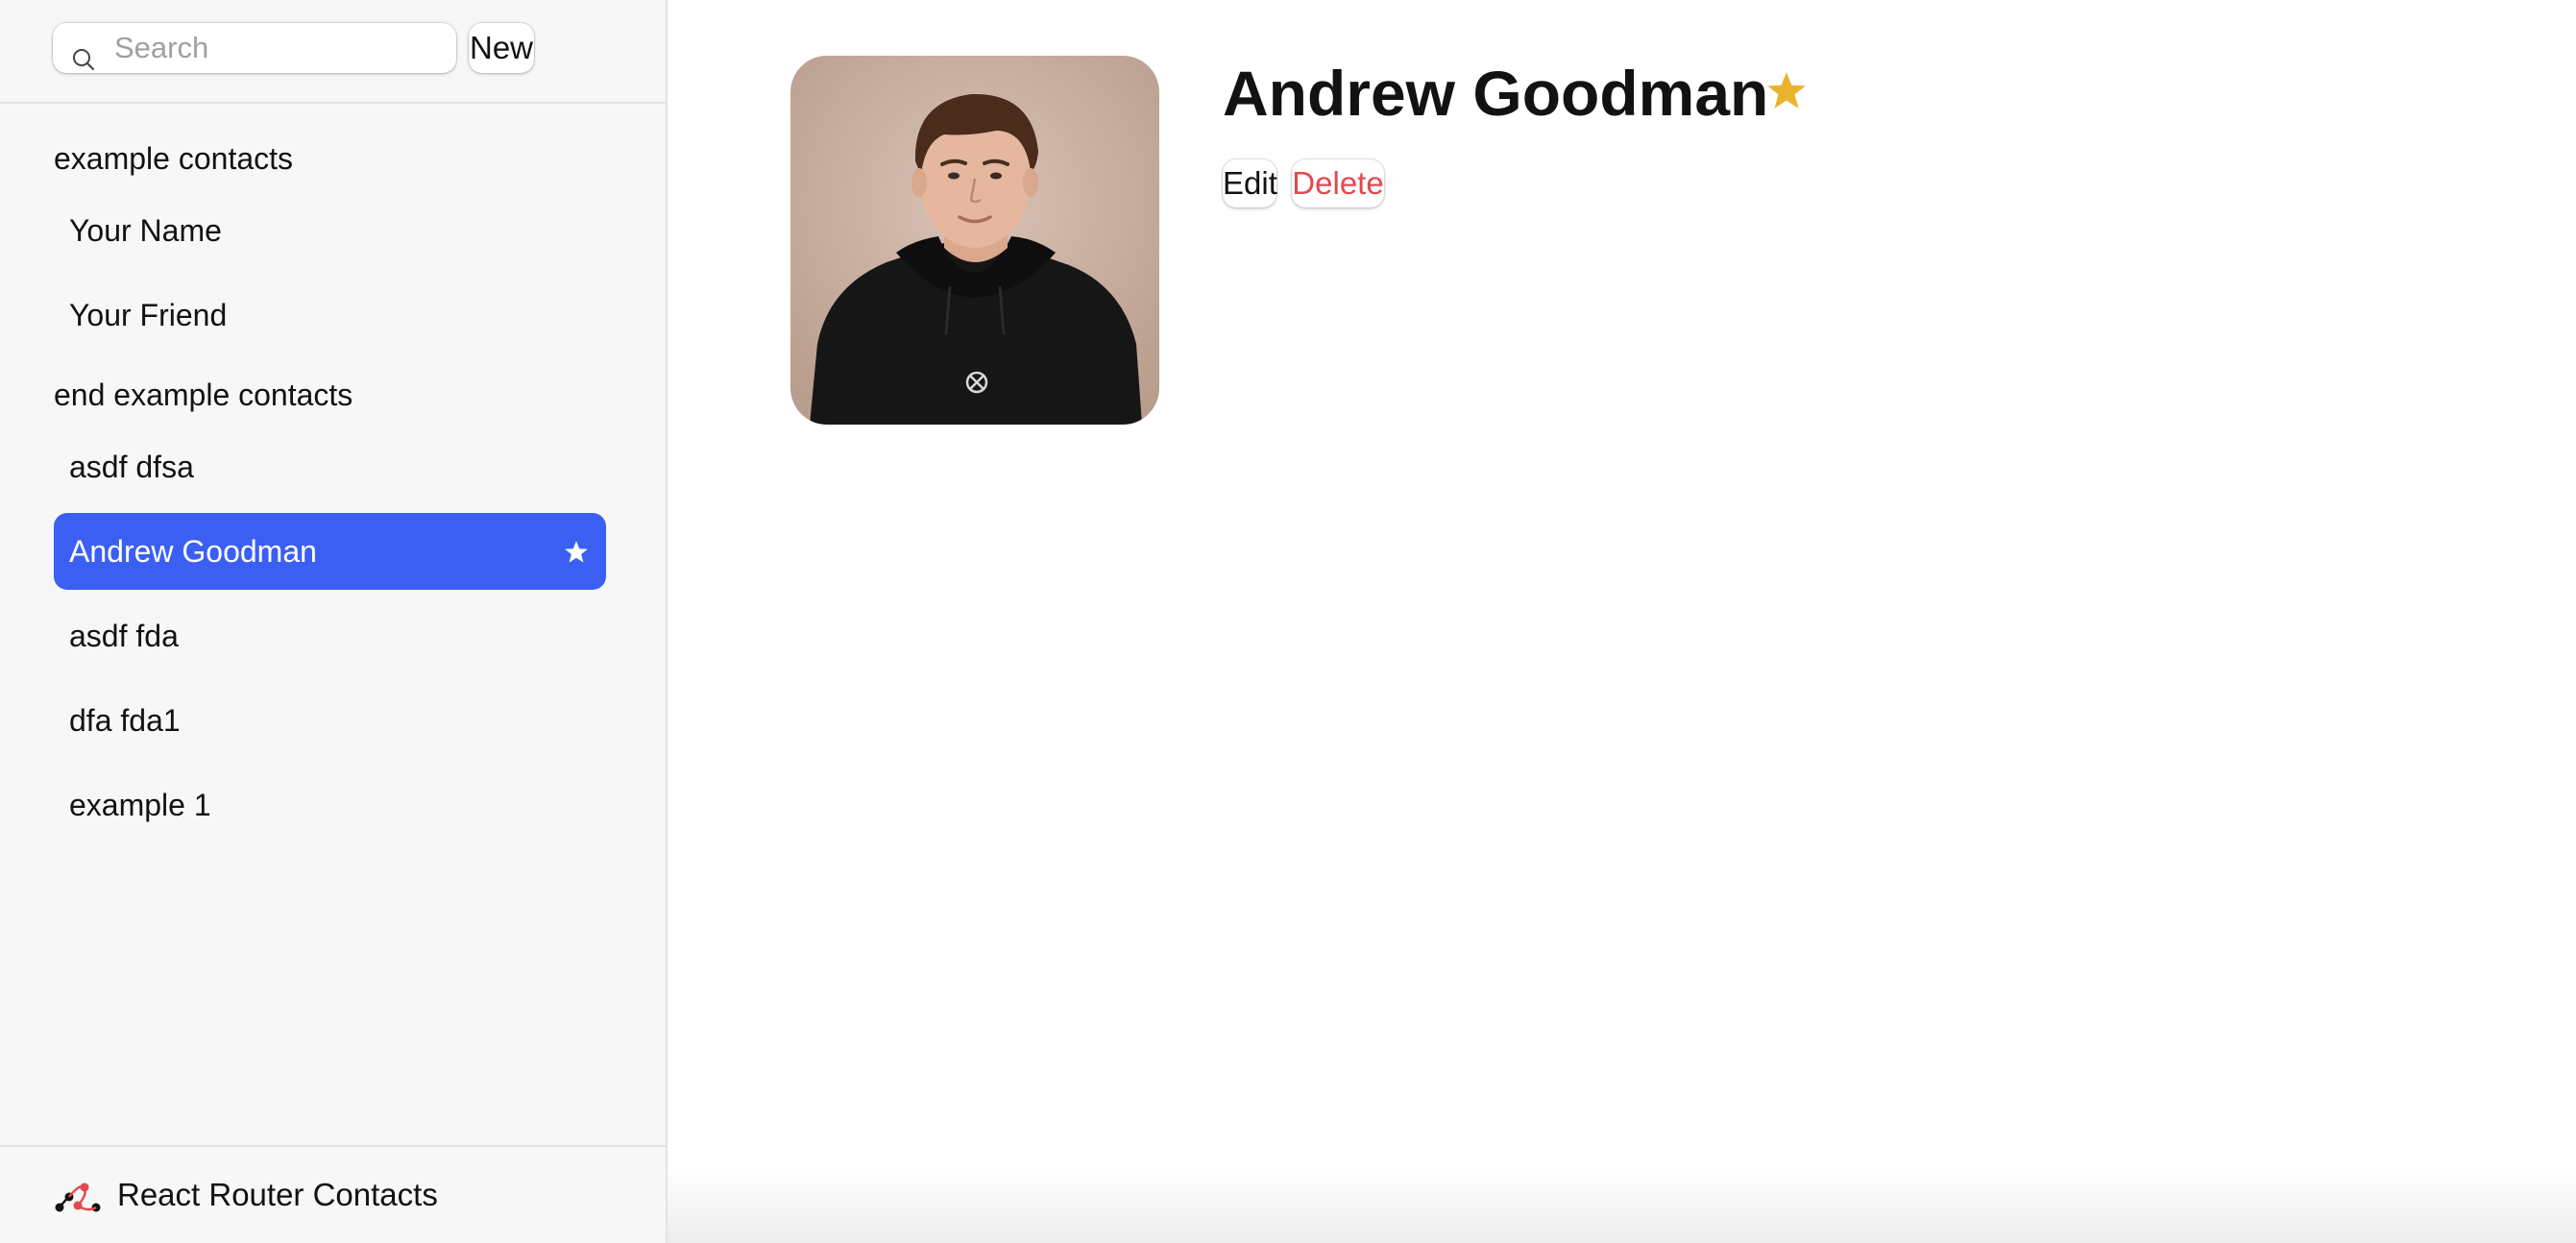 Image resolution: width=2576 pixels, height=1243 pixels. I want to click on react-router-logo-icon, so click(78, 1197).